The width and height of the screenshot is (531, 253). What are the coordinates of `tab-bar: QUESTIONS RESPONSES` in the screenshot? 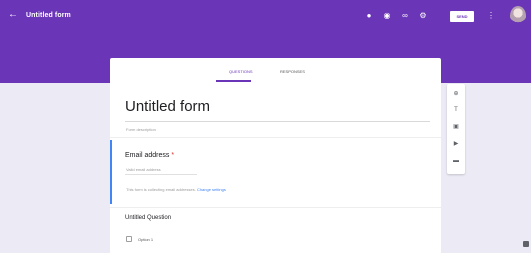 It's located at (275, 73).